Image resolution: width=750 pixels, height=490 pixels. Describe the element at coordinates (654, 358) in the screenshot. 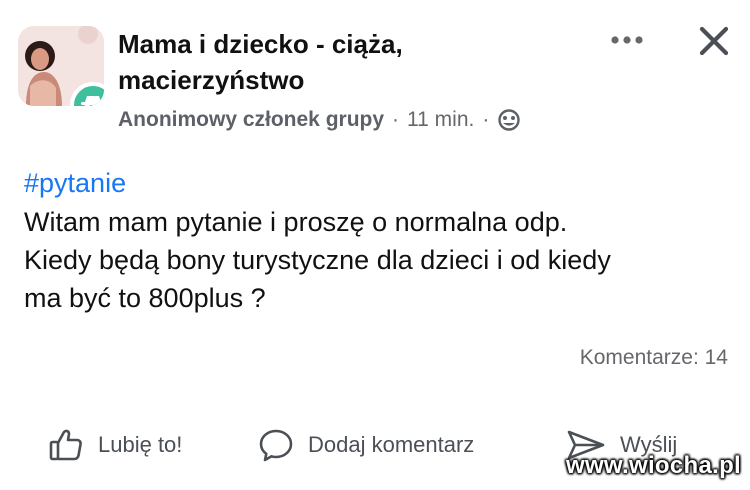

I see `comments-count: Komentarze: 14` at that location.